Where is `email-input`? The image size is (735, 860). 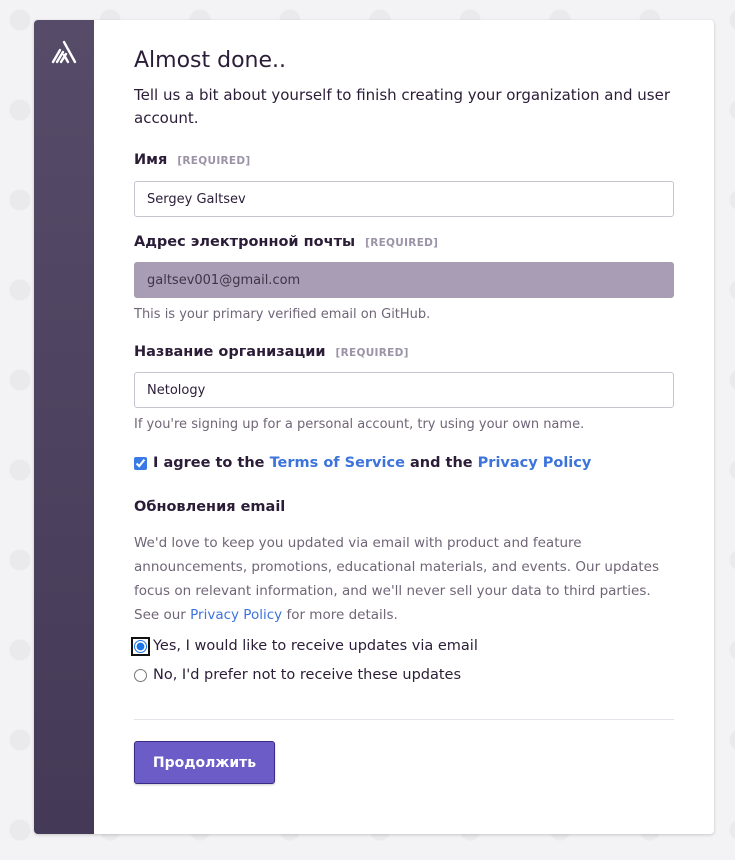
email-input is located at coordinates (404, 280).